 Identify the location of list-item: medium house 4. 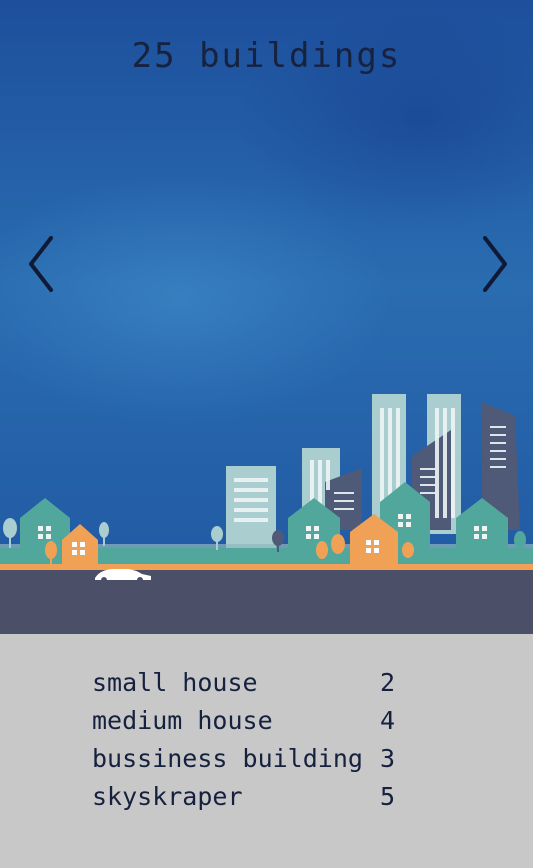
(252, 721).